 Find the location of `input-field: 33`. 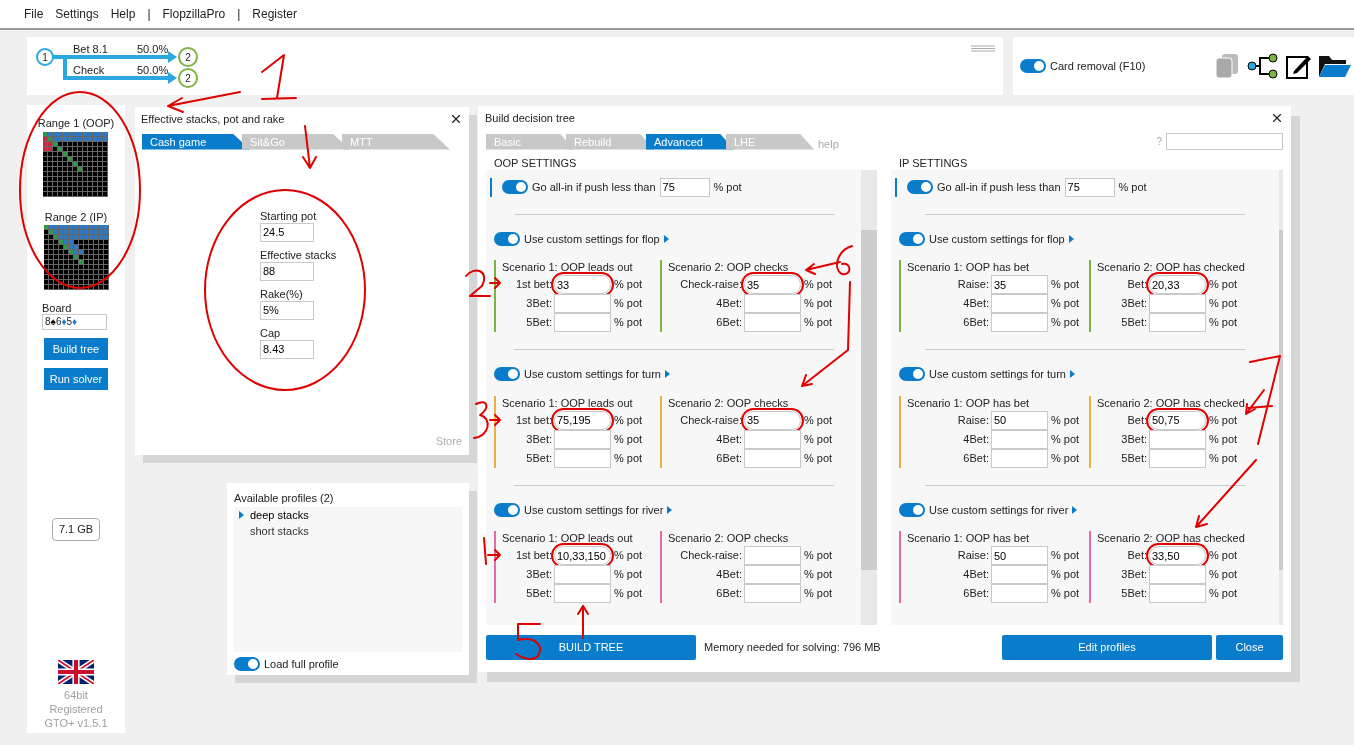

input-field: 33 is located at coordinates (582, 284).